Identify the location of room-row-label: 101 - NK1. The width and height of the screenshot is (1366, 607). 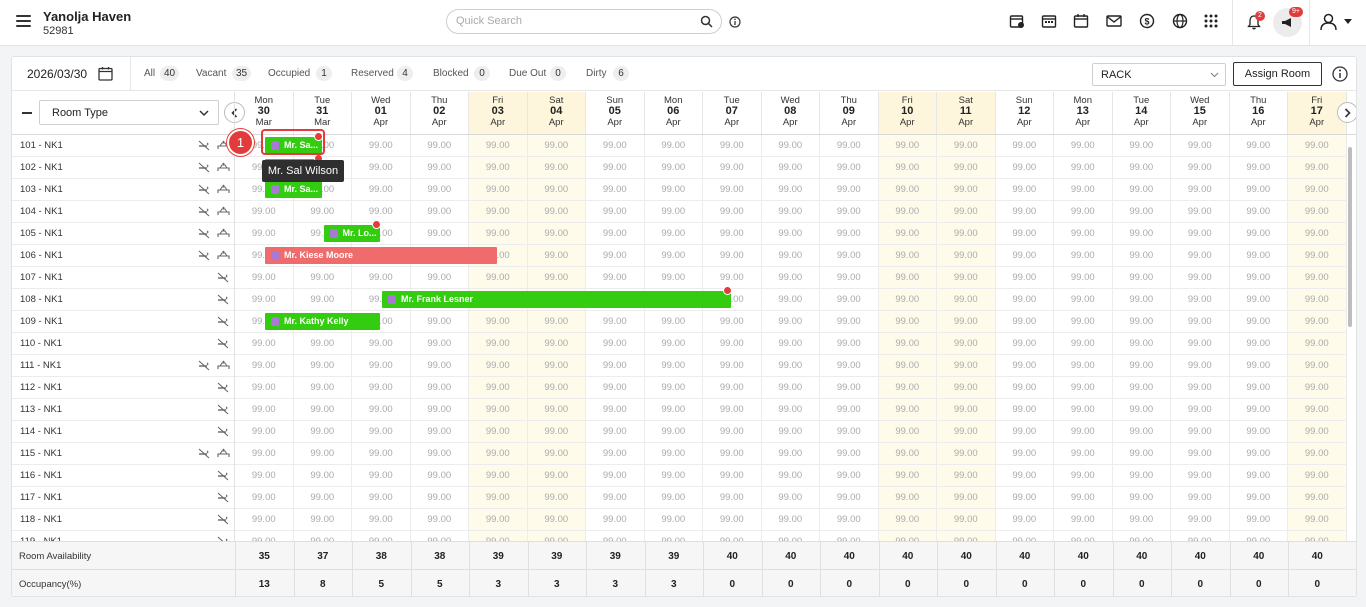
(123, 146).